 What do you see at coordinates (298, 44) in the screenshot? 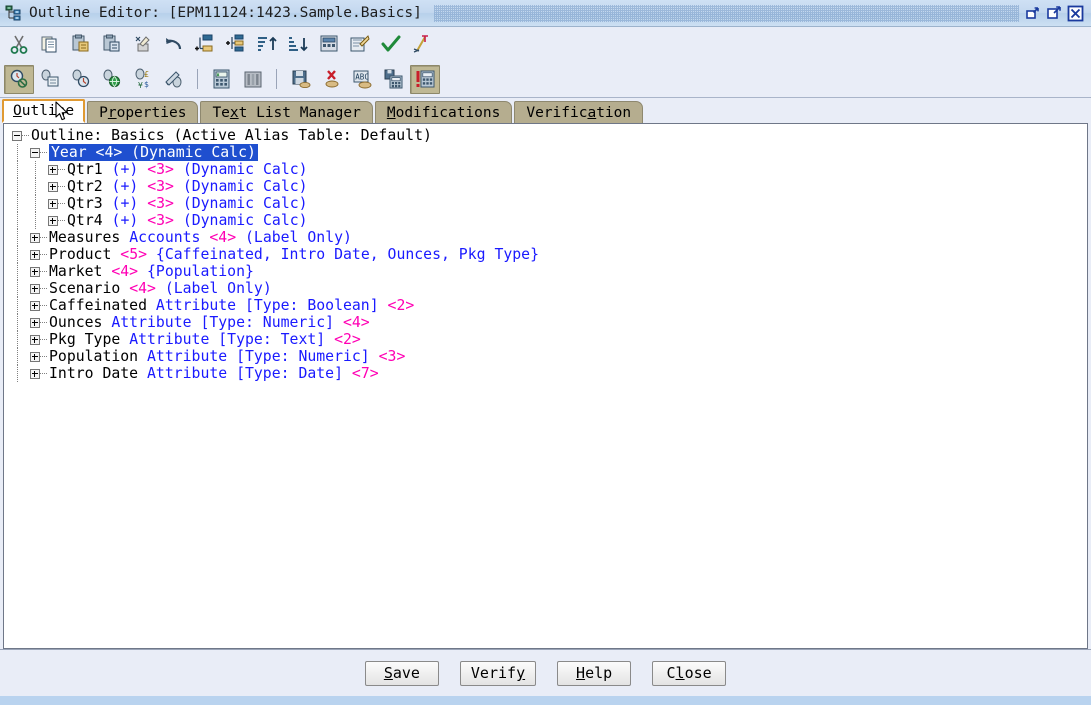
I see `sort-descending-button` at bounding box center [298, 44].